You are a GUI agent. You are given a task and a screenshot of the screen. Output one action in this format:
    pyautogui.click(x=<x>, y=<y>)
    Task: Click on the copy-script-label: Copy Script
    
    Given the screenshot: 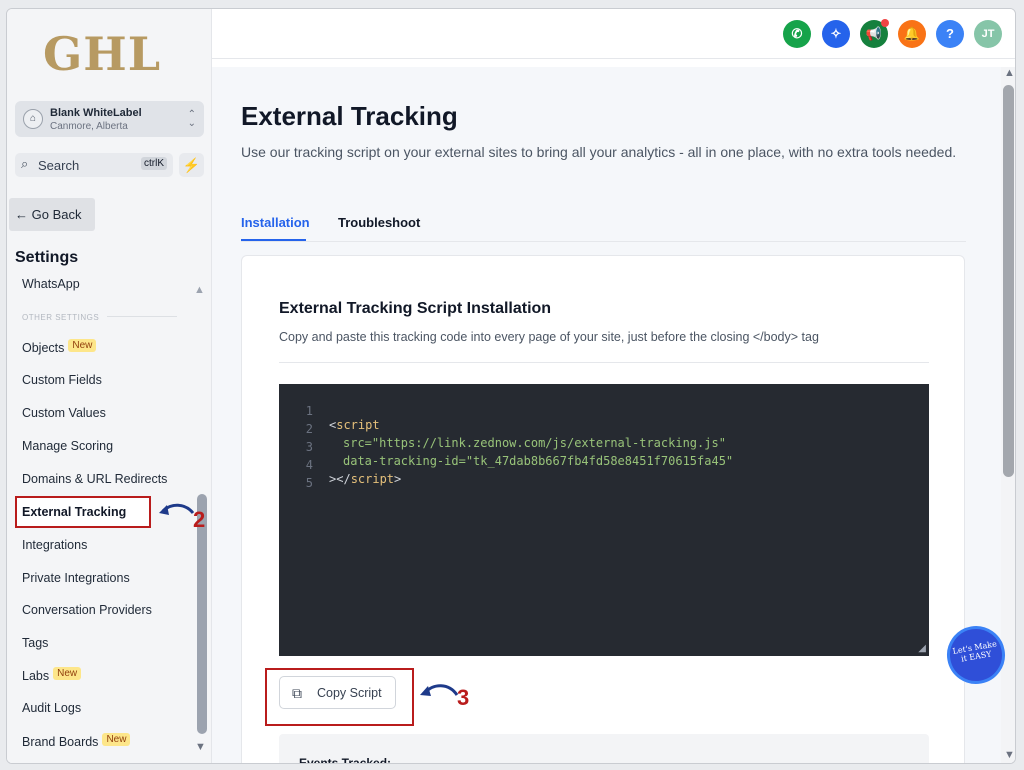 What is the action you would take?
    pyautogui.click(x=349, y=693)
    